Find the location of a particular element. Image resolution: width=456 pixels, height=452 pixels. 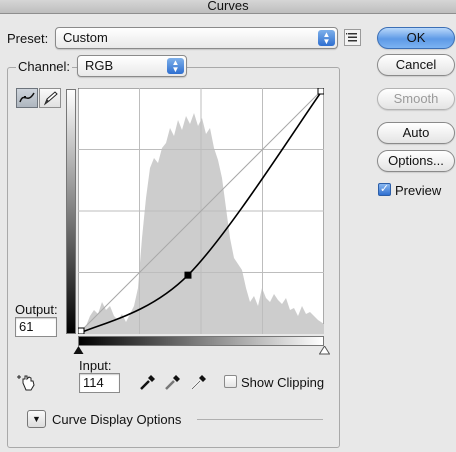

gray-point-eyedropper-icon is located at coordinates (173, 382).